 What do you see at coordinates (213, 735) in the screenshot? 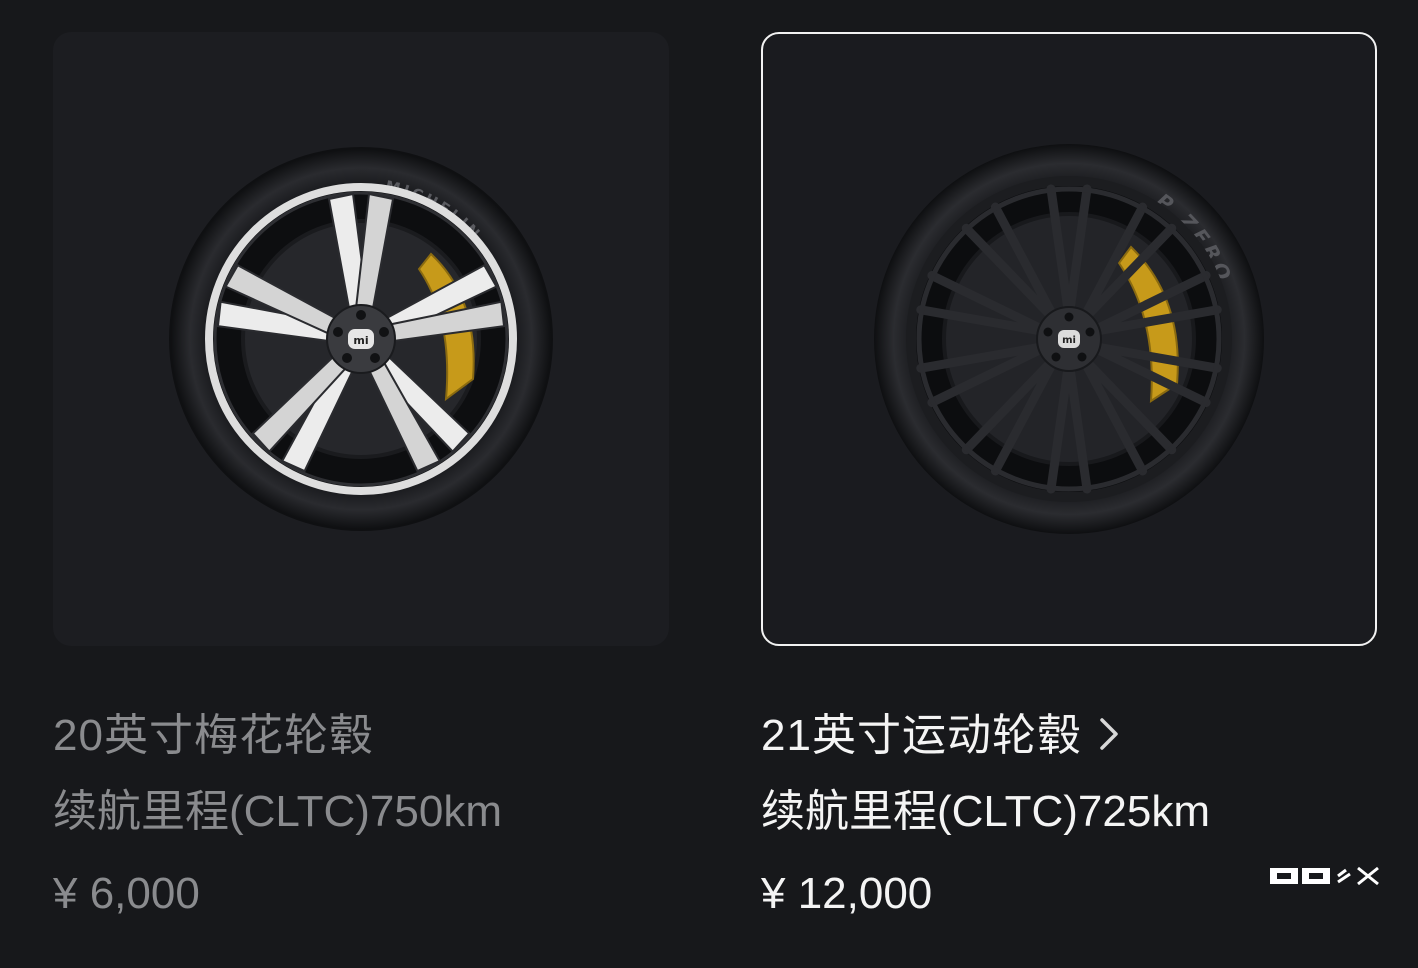
I see `wheel-option-title: 20英寸梅花轮毂` at bounding box center [213, 735].